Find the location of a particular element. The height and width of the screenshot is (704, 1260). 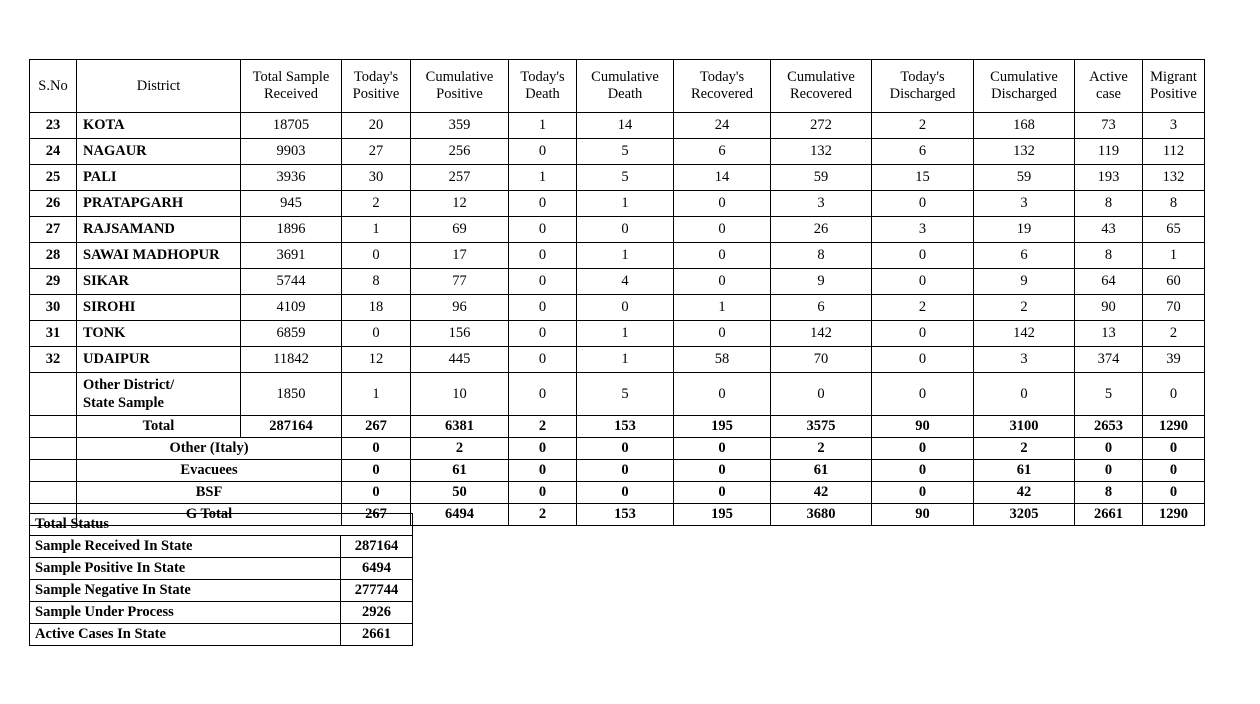

table-row-summary: Evacuees 0 61 0 0 0 61 0 61 0 0 is located at coordinates (617, 470).